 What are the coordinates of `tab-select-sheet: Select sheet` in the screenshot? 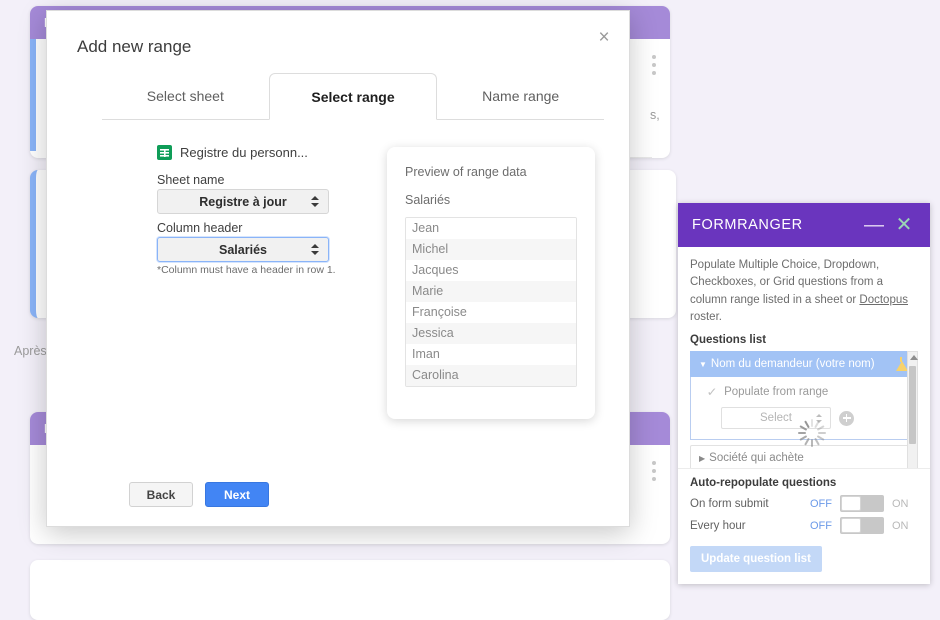 It's located at (185, 96).